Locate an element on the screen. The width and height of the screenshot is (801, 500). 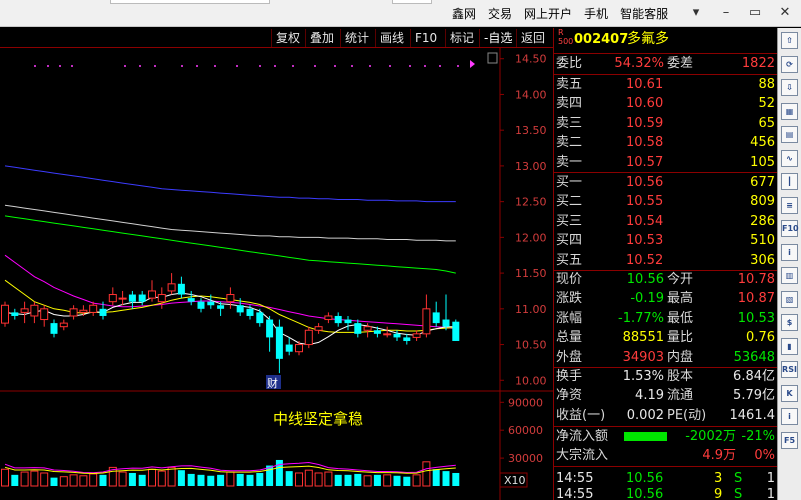
f10-icon: F10 is located at coordinates (790, 228).